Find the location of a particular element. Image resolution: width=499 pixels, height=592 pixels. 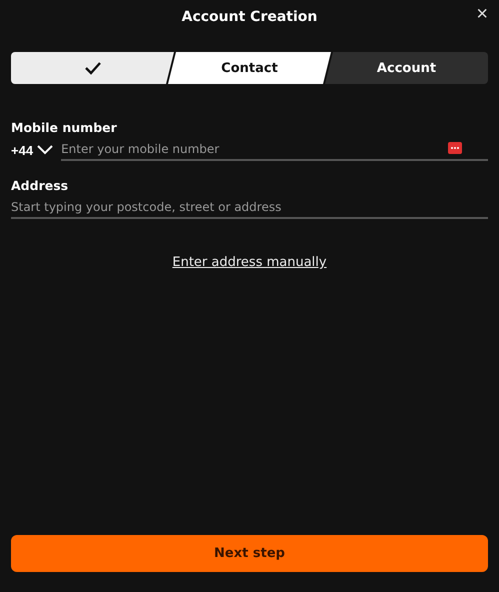

next-step-button: Next step is located at coordinates (249, 553).